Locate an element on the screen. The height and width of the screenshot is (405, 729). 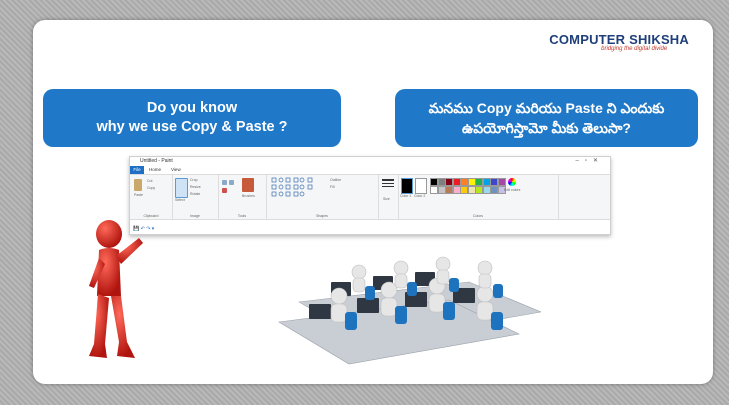
select-label: Select is located at coordinates (180, 200).